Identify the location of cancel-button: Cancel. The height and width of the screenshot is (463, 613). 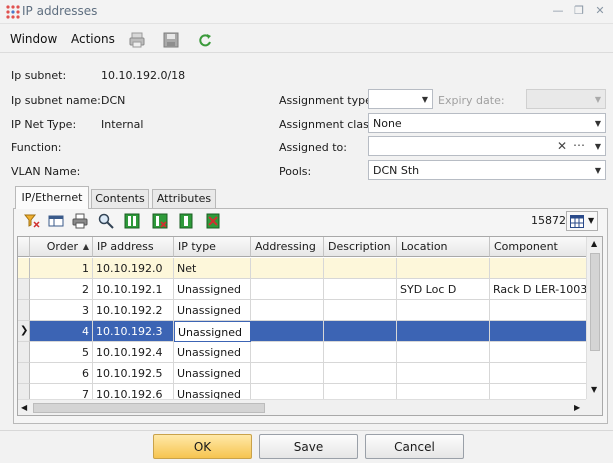
(414, 446).